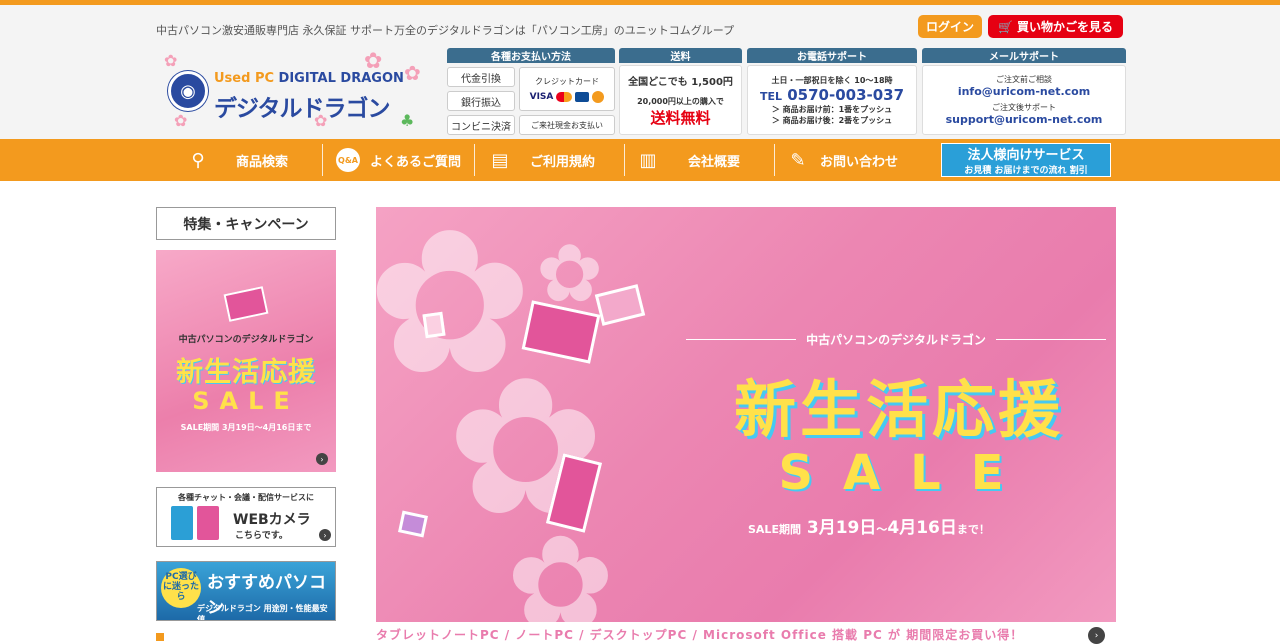 This screenshot has height=644, width=1280. I want to click on credit-label: クレジットカード, so click(567, 81).